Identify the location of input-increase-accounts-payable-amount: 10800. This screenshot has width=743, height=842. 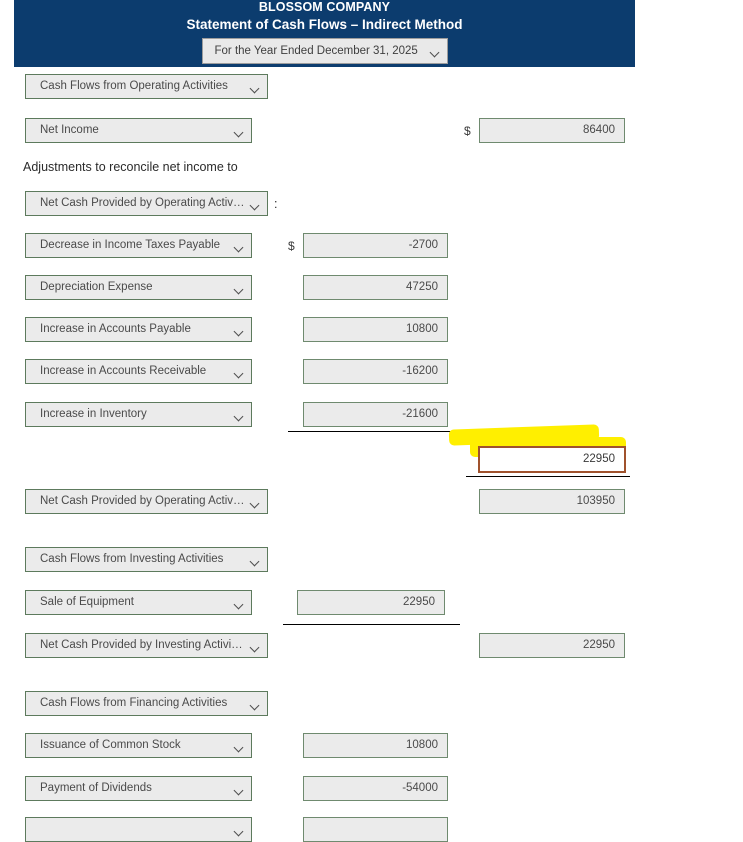
(375, 329).